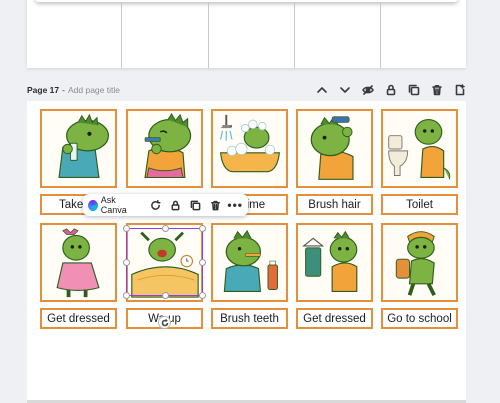 The image size is (500, 403). What do you see at coordinates (249, 143) in the screenshot?
I see `dino-bath-illustration` at bounding box center [249, 143].